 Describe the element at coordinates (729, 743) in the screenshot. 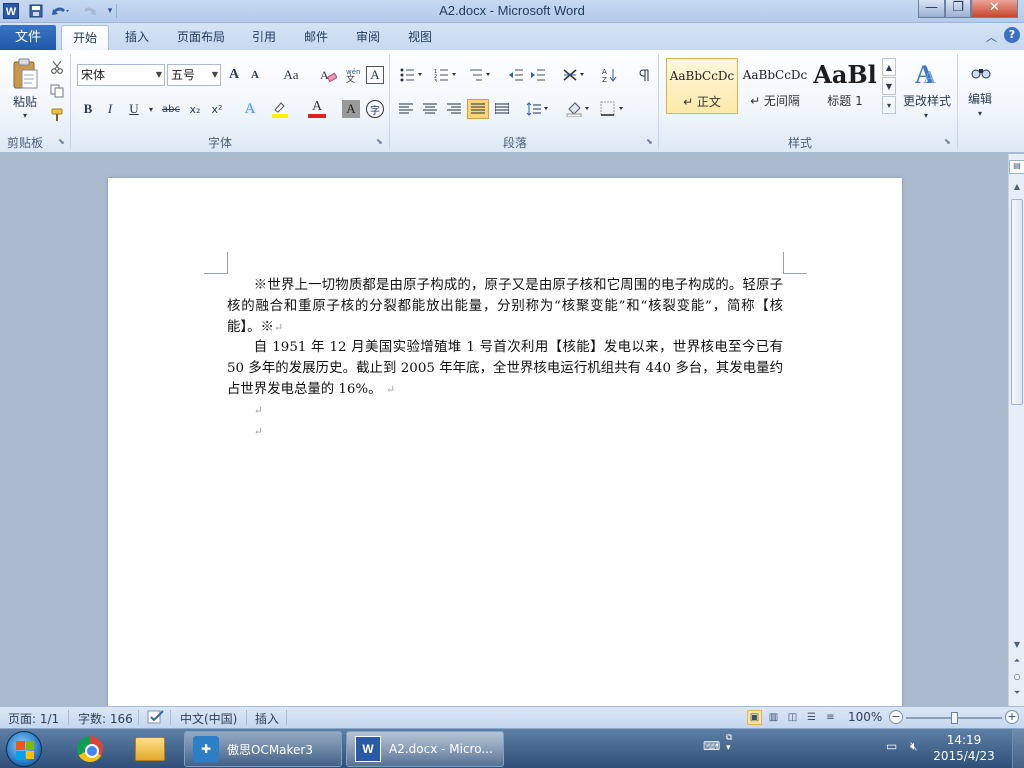

I see `ime-icon: ⧉ ▾` at that location.